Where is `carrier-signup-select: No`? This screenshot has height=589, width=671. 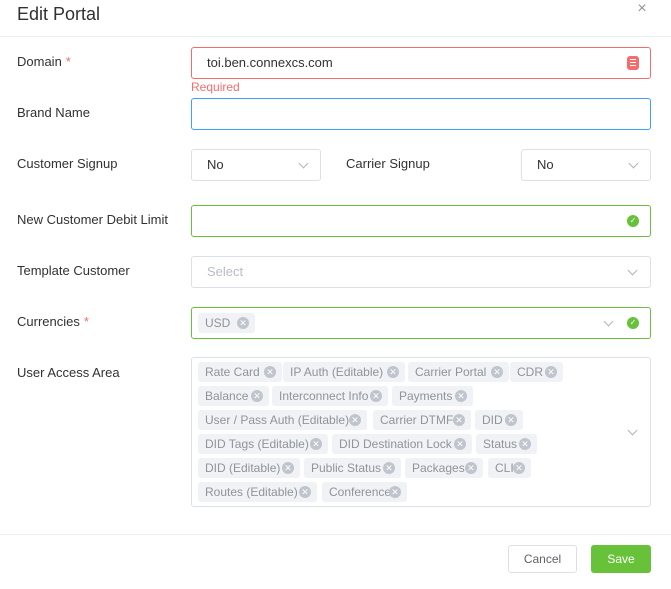
carrier-signup-select: No is located at coordinates (586, 165).